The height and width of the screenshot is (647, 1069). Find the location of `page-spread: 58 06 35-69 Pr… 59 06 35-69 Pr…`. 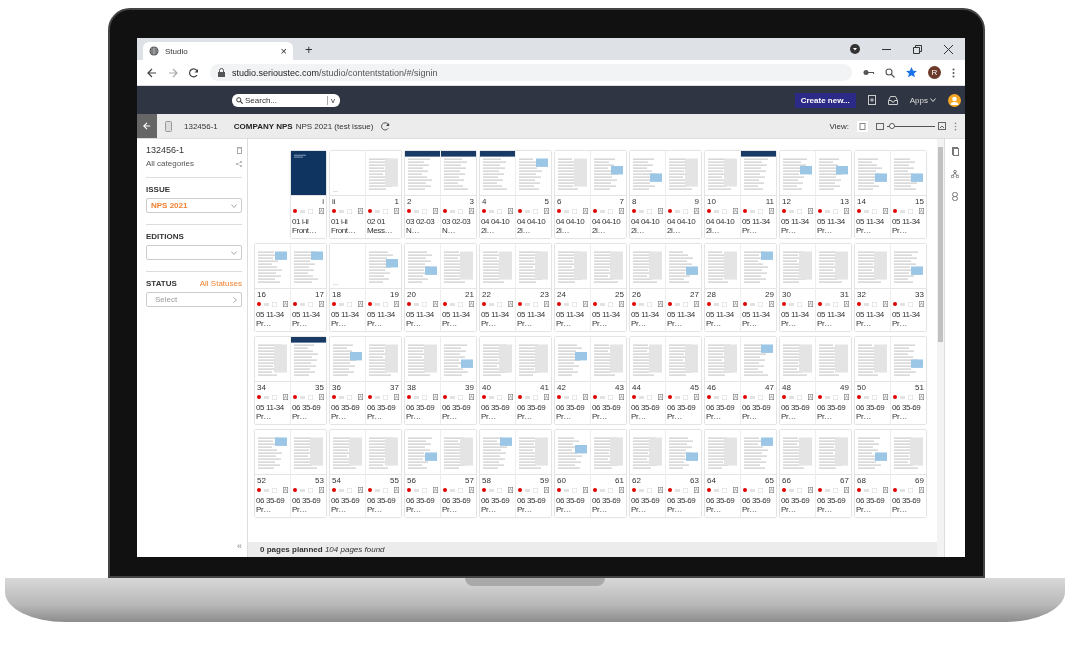

page-spread: 58 06 35-69 Pr… 59 06 35-69 Pr… is located at coordinates (515, 473).